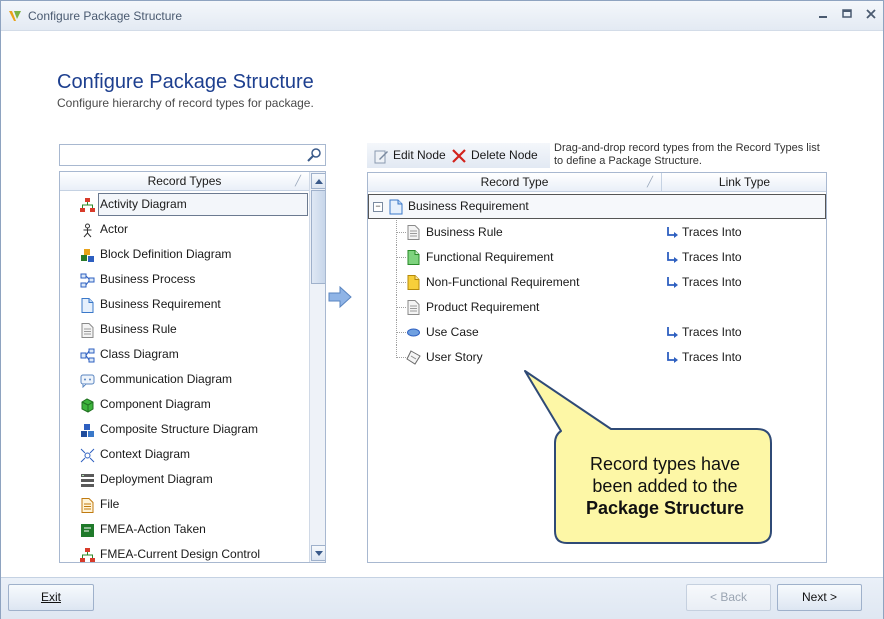 The width and height of the screenshot is (884, 619). Describe the element at coordinates (490, 257) in the screenshot. I see `child-node-label: Functional Requirement` at that location.